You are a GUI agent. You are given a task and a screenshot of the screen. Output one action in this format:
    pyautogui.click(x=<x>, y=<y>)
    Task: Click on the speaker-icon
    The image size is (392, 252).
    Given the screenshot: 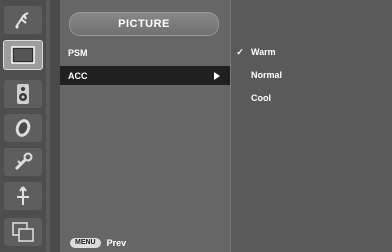 What is the action you would take?
    pyautogui.click(x=23, y=94)
    